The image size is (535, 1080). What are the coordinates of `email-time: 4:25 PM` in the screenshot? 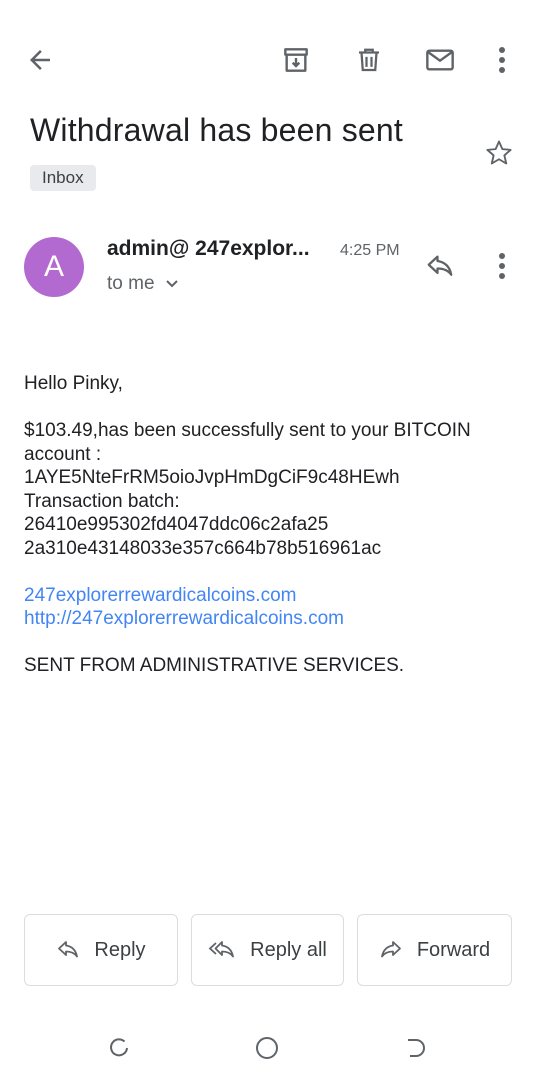 It's located at (370, 250).